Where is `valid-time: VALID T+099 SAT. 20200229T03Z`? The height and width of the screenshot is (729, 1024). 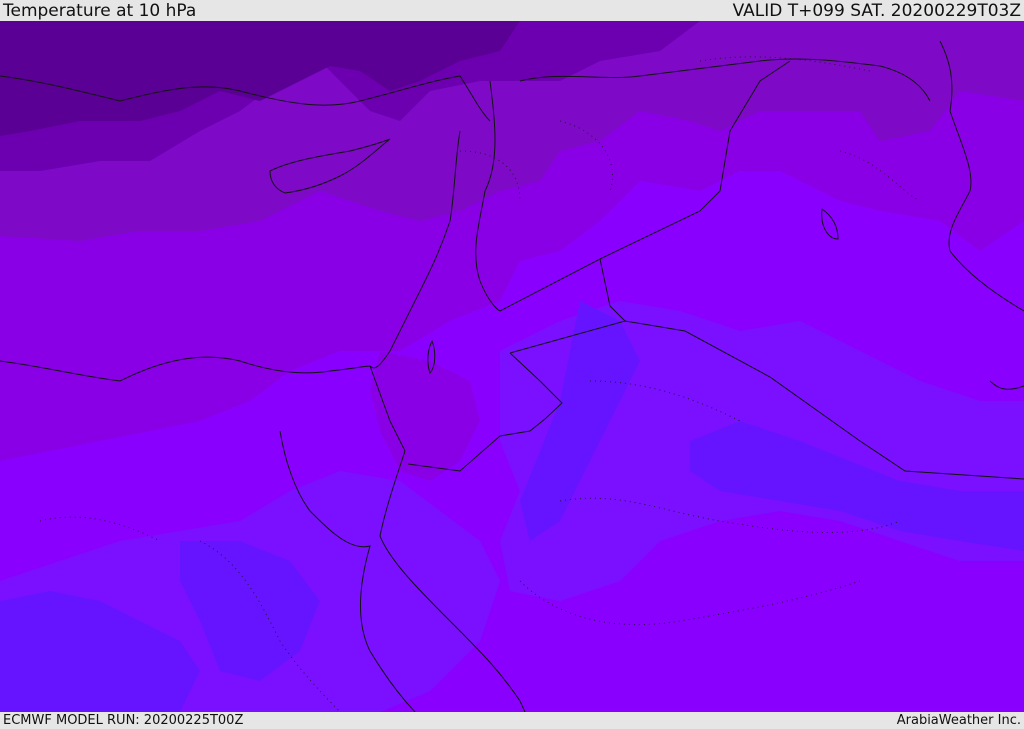 valid-time: VALID T+099 SAT. 20200229T03Z is located at coordinates (876, 10).